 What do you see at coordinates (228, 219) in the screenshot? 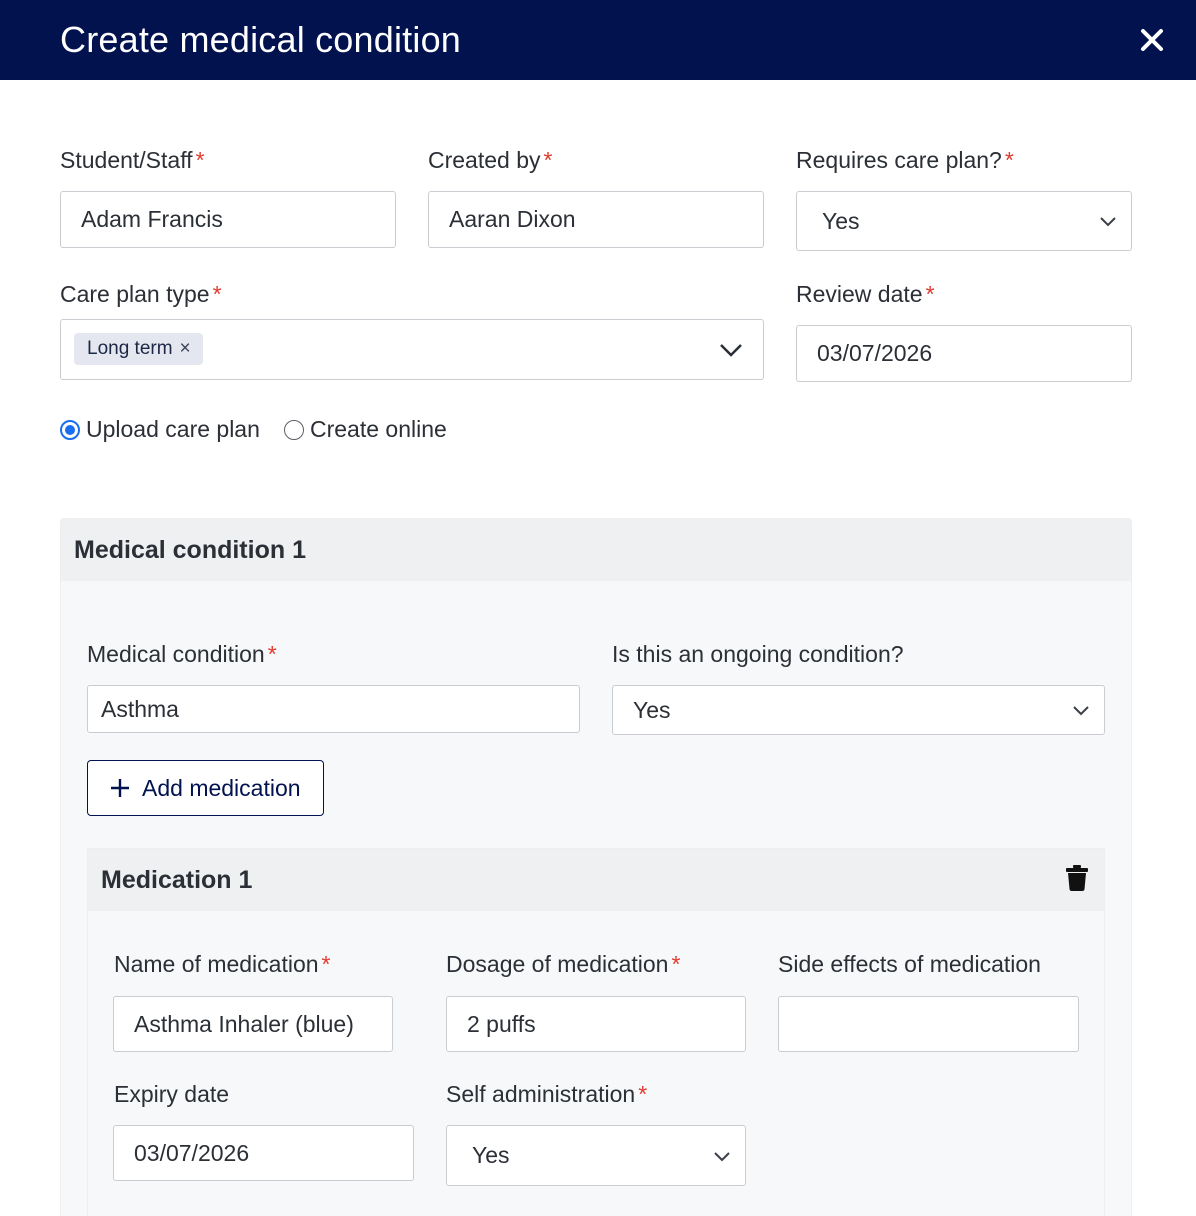
I see `student-staff-field: Adam Francis` at bounding box center [228, 219].